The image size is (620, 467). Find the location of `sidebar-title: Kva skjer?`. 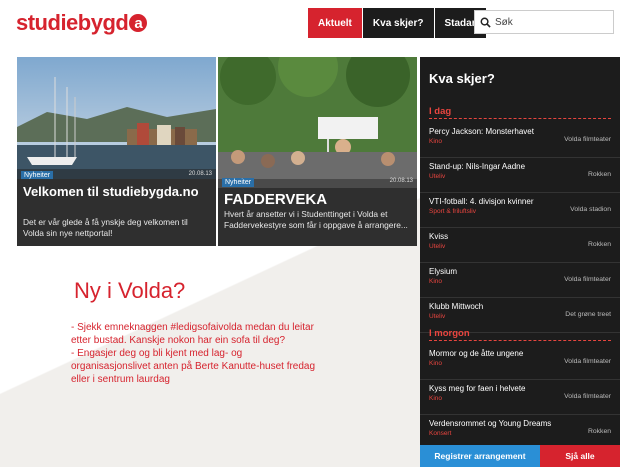

sidebar-title: Kva skjer? is located at coordinates (462, 78).